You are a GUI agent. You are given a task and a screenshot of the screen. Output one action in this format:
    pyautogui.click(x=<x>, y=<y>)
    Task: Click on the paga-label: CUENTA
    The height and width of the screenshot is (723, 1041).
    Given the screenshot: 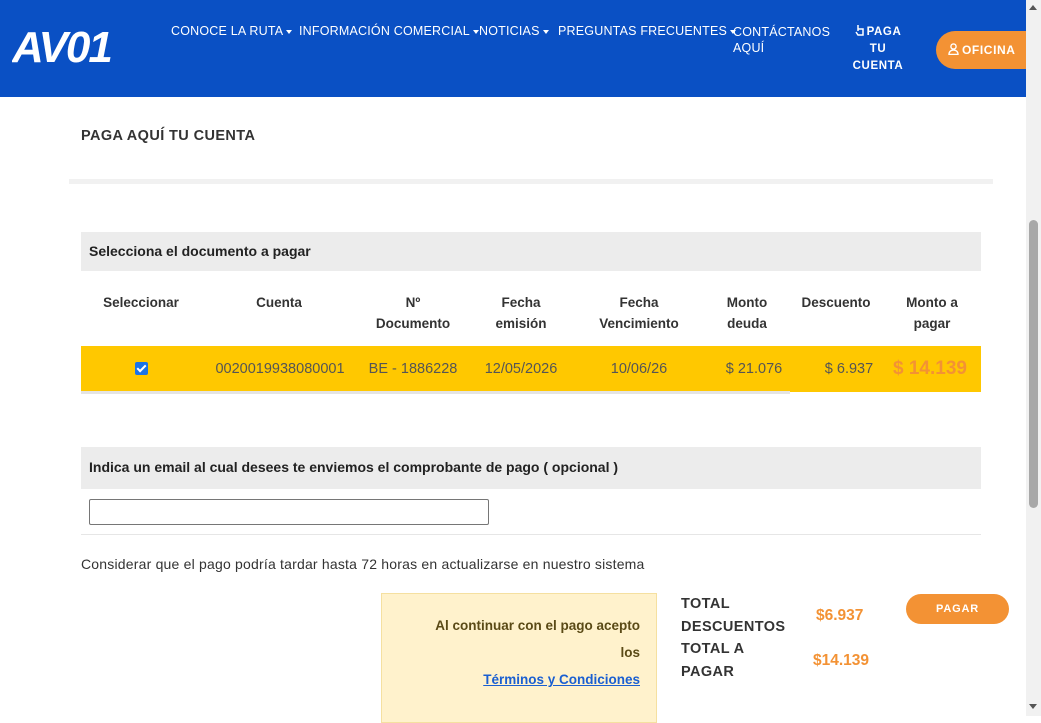 What is the action you would take?
    pyautogui.click(x=878, y=66)
    